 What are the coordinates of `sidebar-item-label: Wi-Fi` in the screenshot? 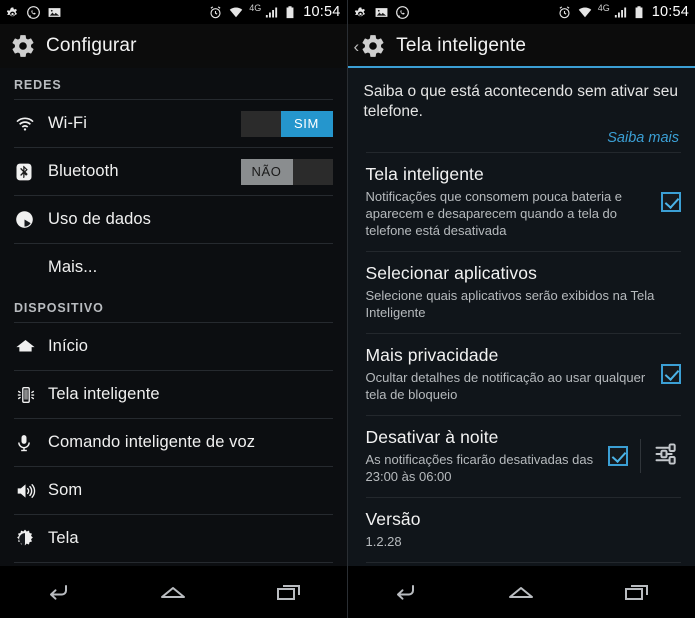 It's located at (67, 123).